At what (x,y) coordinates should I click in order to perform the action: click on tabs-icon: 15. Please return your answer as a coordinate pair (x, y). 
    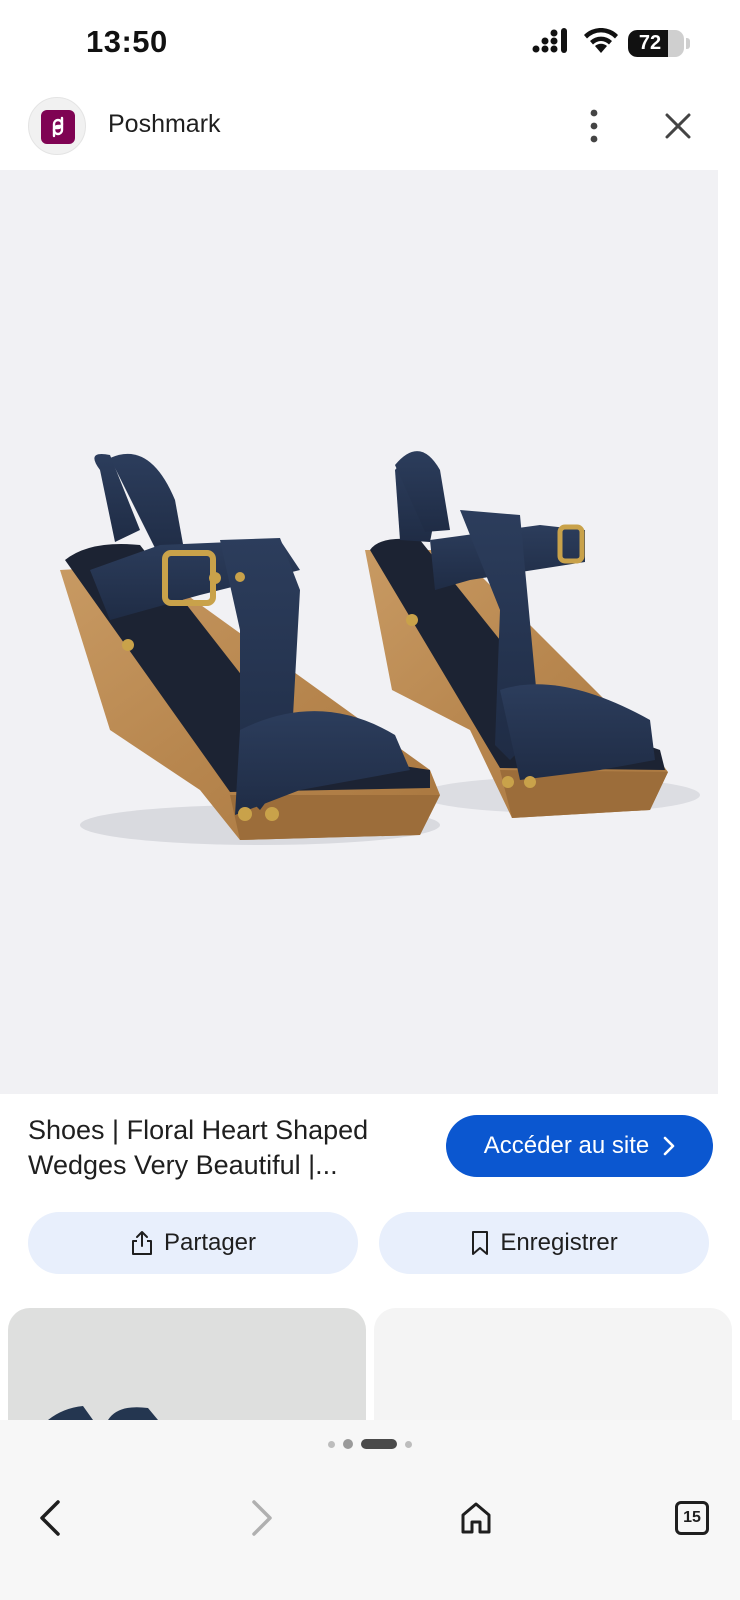
    Looking at the image, I should click on (692, 1518).